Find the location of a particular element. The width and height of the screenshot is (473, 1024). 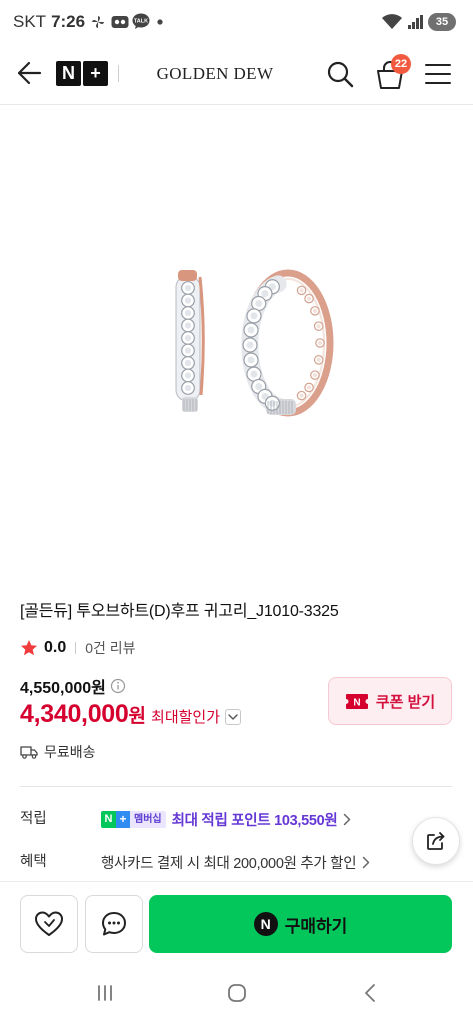

coupon-icon: N is located at coordinates (356, 701).